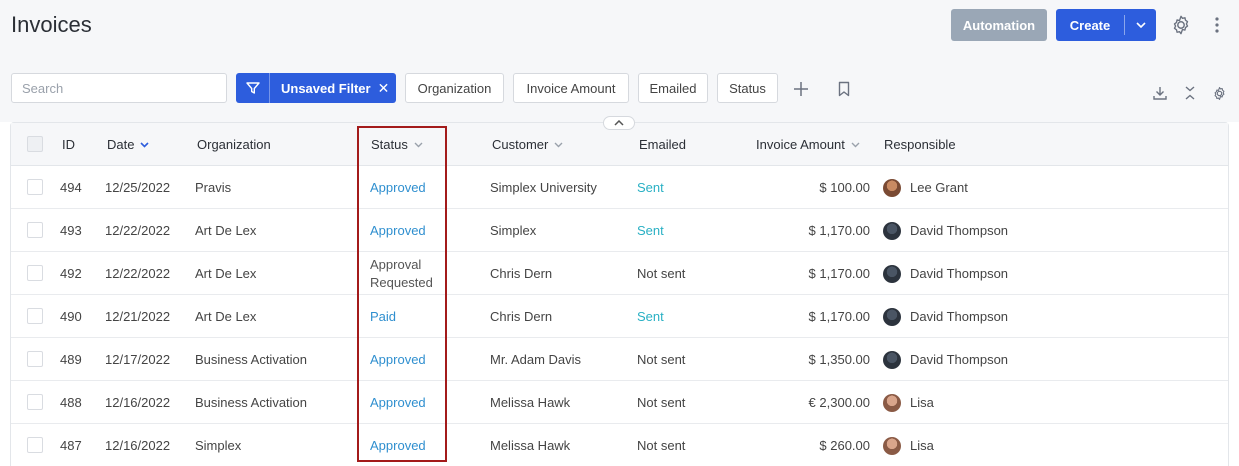  I want to click on filter-chip-organization: Organization, so click(454, 88).